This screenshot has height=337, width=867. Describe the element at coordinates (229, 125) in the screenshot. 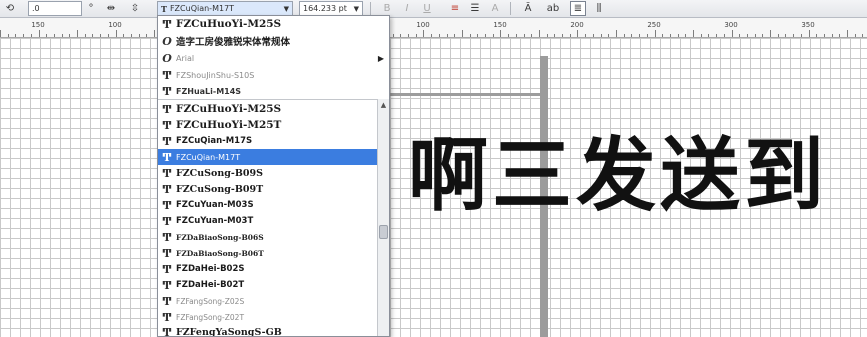

I see `font-item-label: FZCuHuoYi-M25T` at that location.